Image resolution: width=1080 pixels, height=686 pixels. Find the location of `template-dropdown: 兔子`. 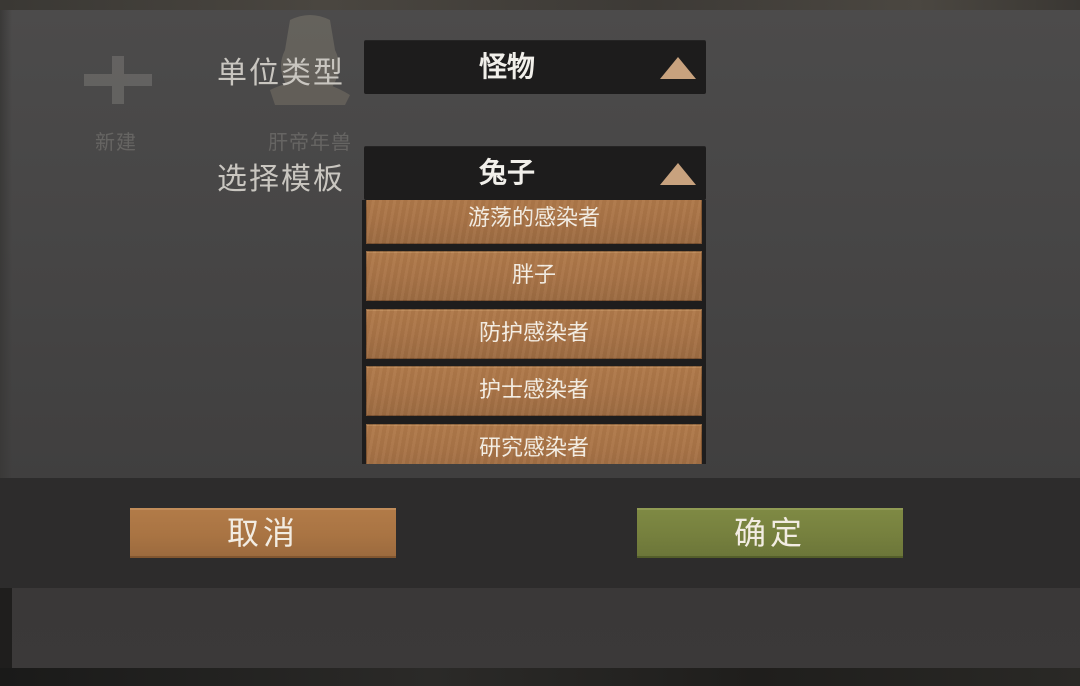

template-dropdown: 兔子 is located at coordinates (535, 173).